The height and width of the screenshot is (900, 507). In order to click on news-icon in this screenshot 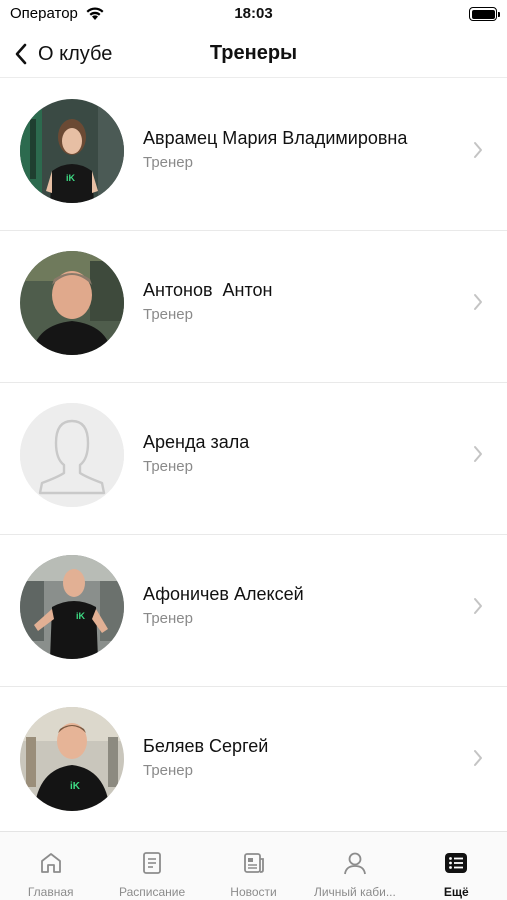, I will do `click(253, 863)`.